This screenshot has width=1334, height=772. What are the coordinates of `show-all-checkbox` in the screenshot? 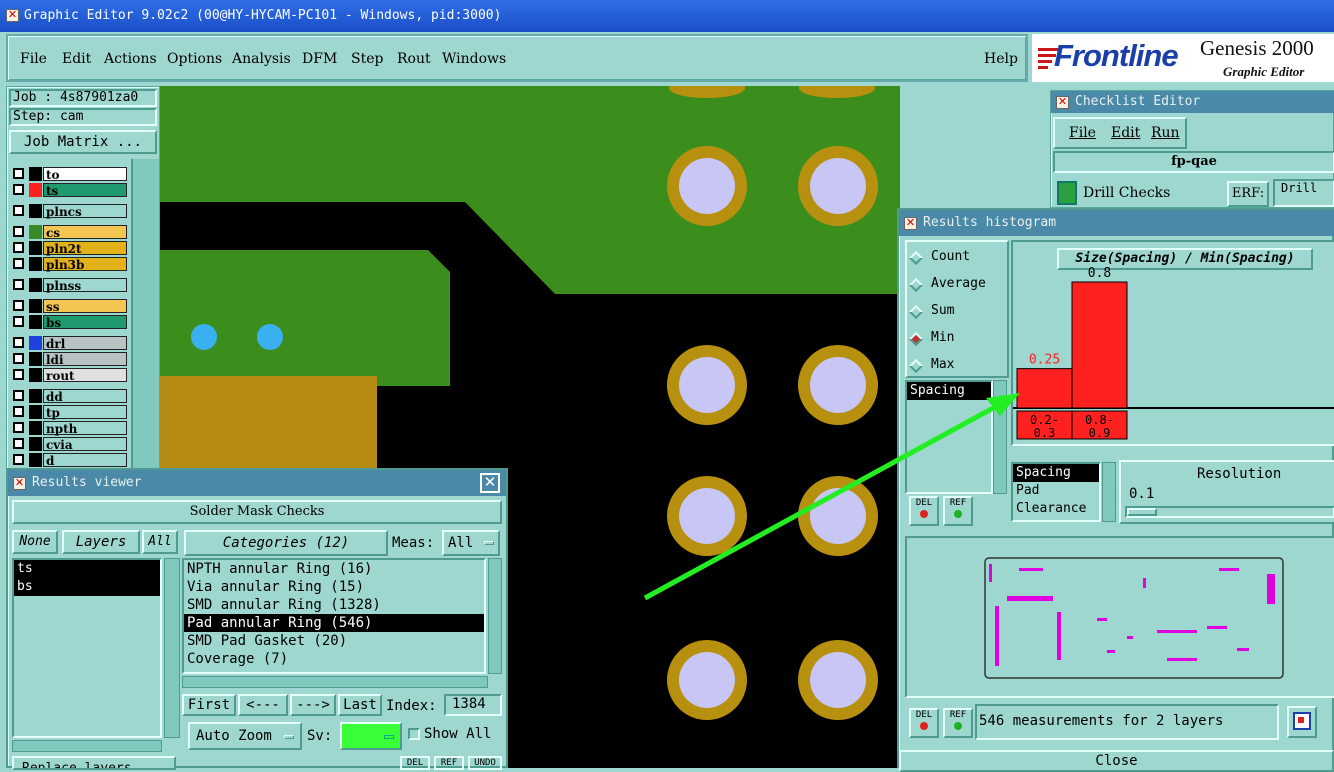 It's located at (414, 734).